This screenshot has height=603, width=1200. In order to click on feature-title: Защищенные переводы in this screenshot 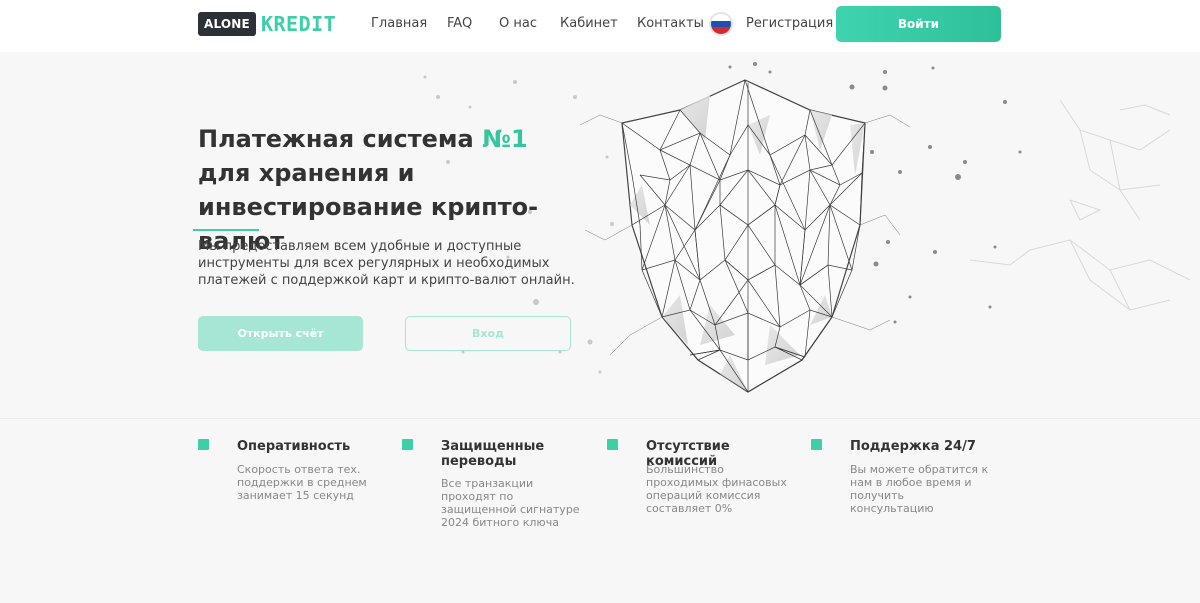, I will do `click(493, 454)`.